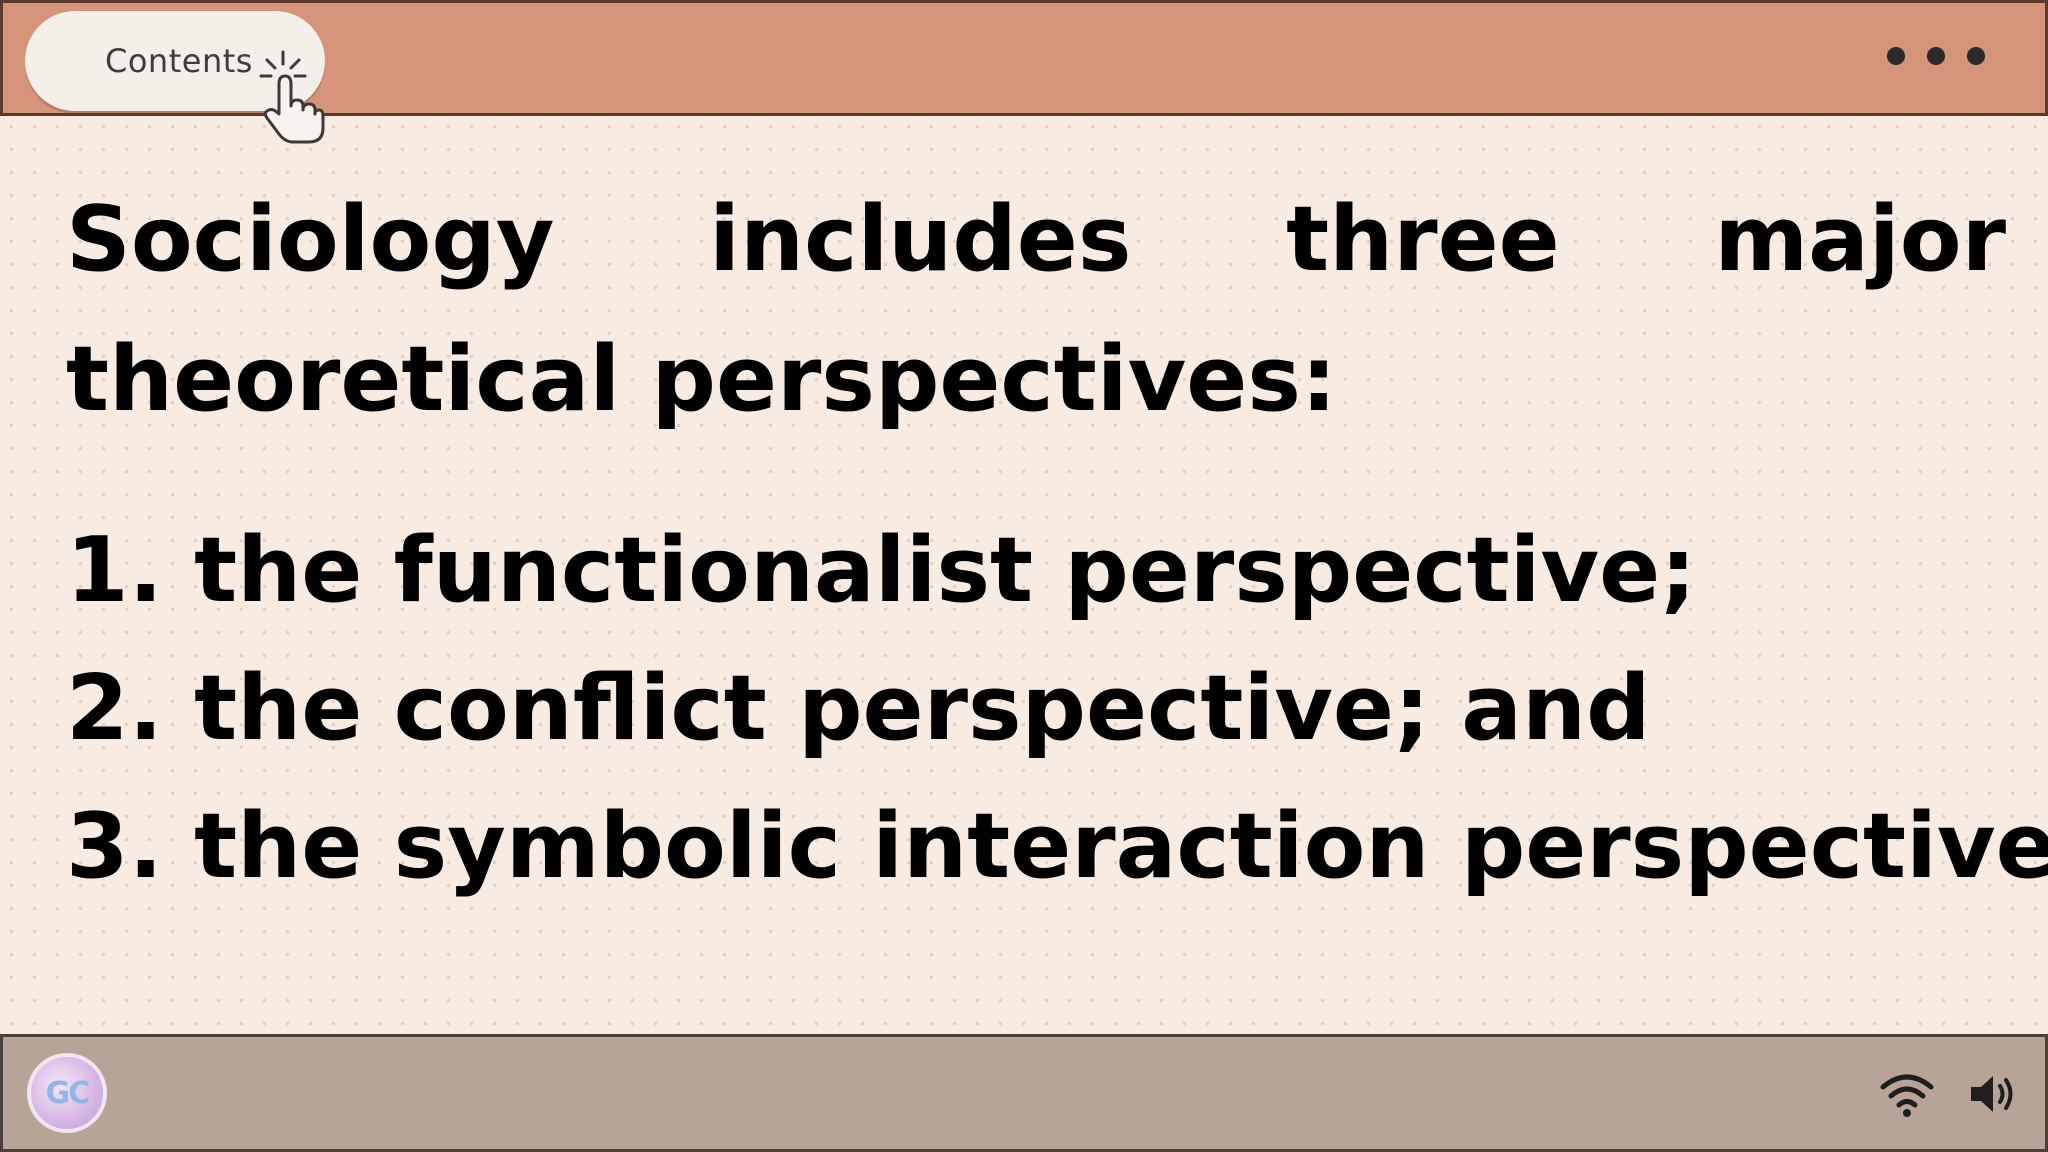  I want to click on heading-line-2: theoretical perspectives:, so click(701, 379).